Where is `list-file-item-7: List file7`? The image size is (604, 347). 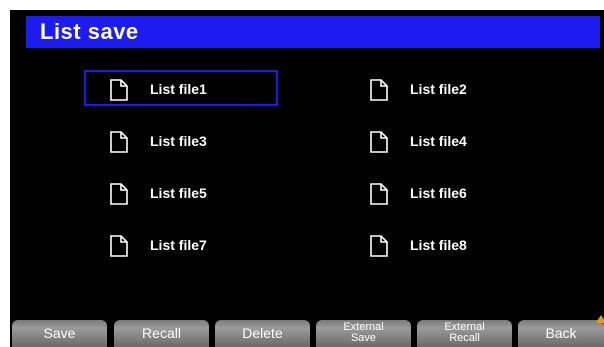 list-file-item-7: List file7 is located at coordinates (181, 244).